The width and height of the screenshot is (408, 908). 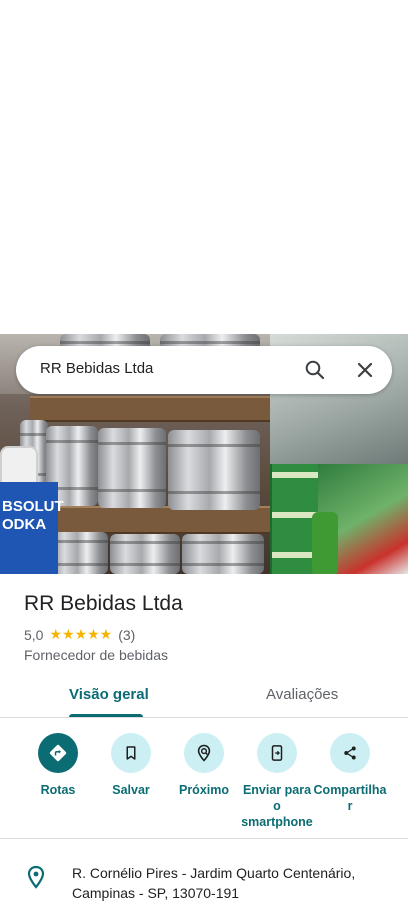 I want to click on photo-box: BSOLUT ODKA, so click(x=32, y=528).